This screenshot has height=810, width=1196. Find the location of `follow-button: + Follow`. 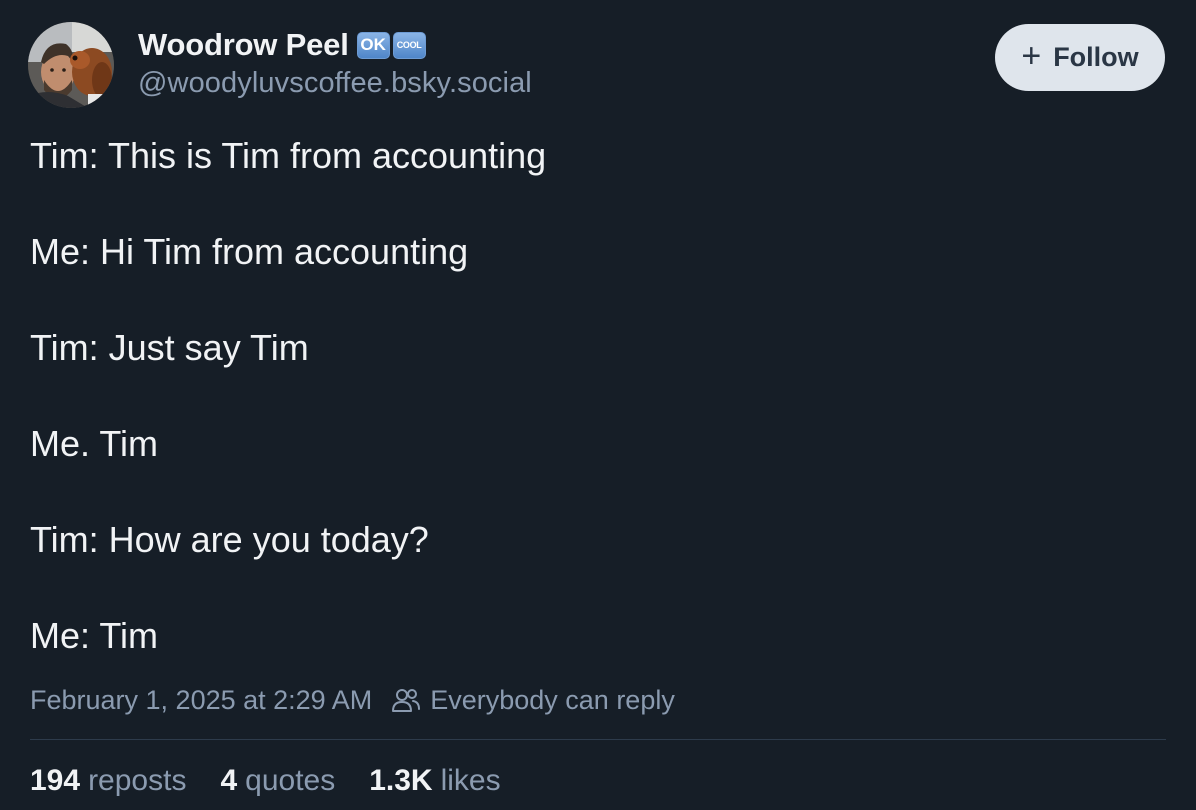

follow-button: + Follow is located at coordinates (1080, 57).